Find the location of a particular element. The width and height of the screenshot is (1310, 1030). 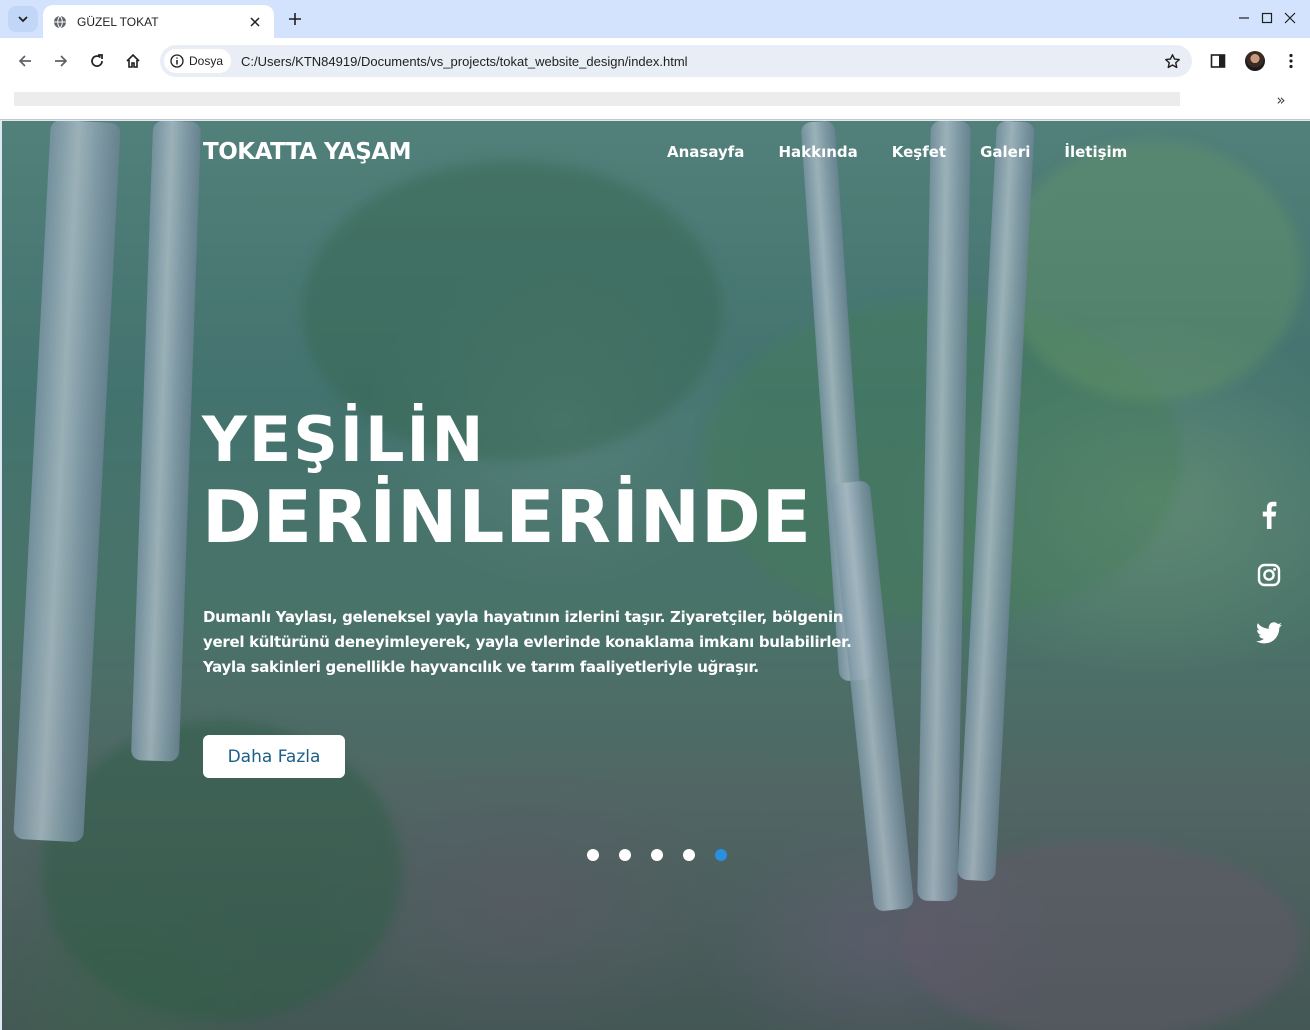

twitter-link is located at coordinates (1269, 633).